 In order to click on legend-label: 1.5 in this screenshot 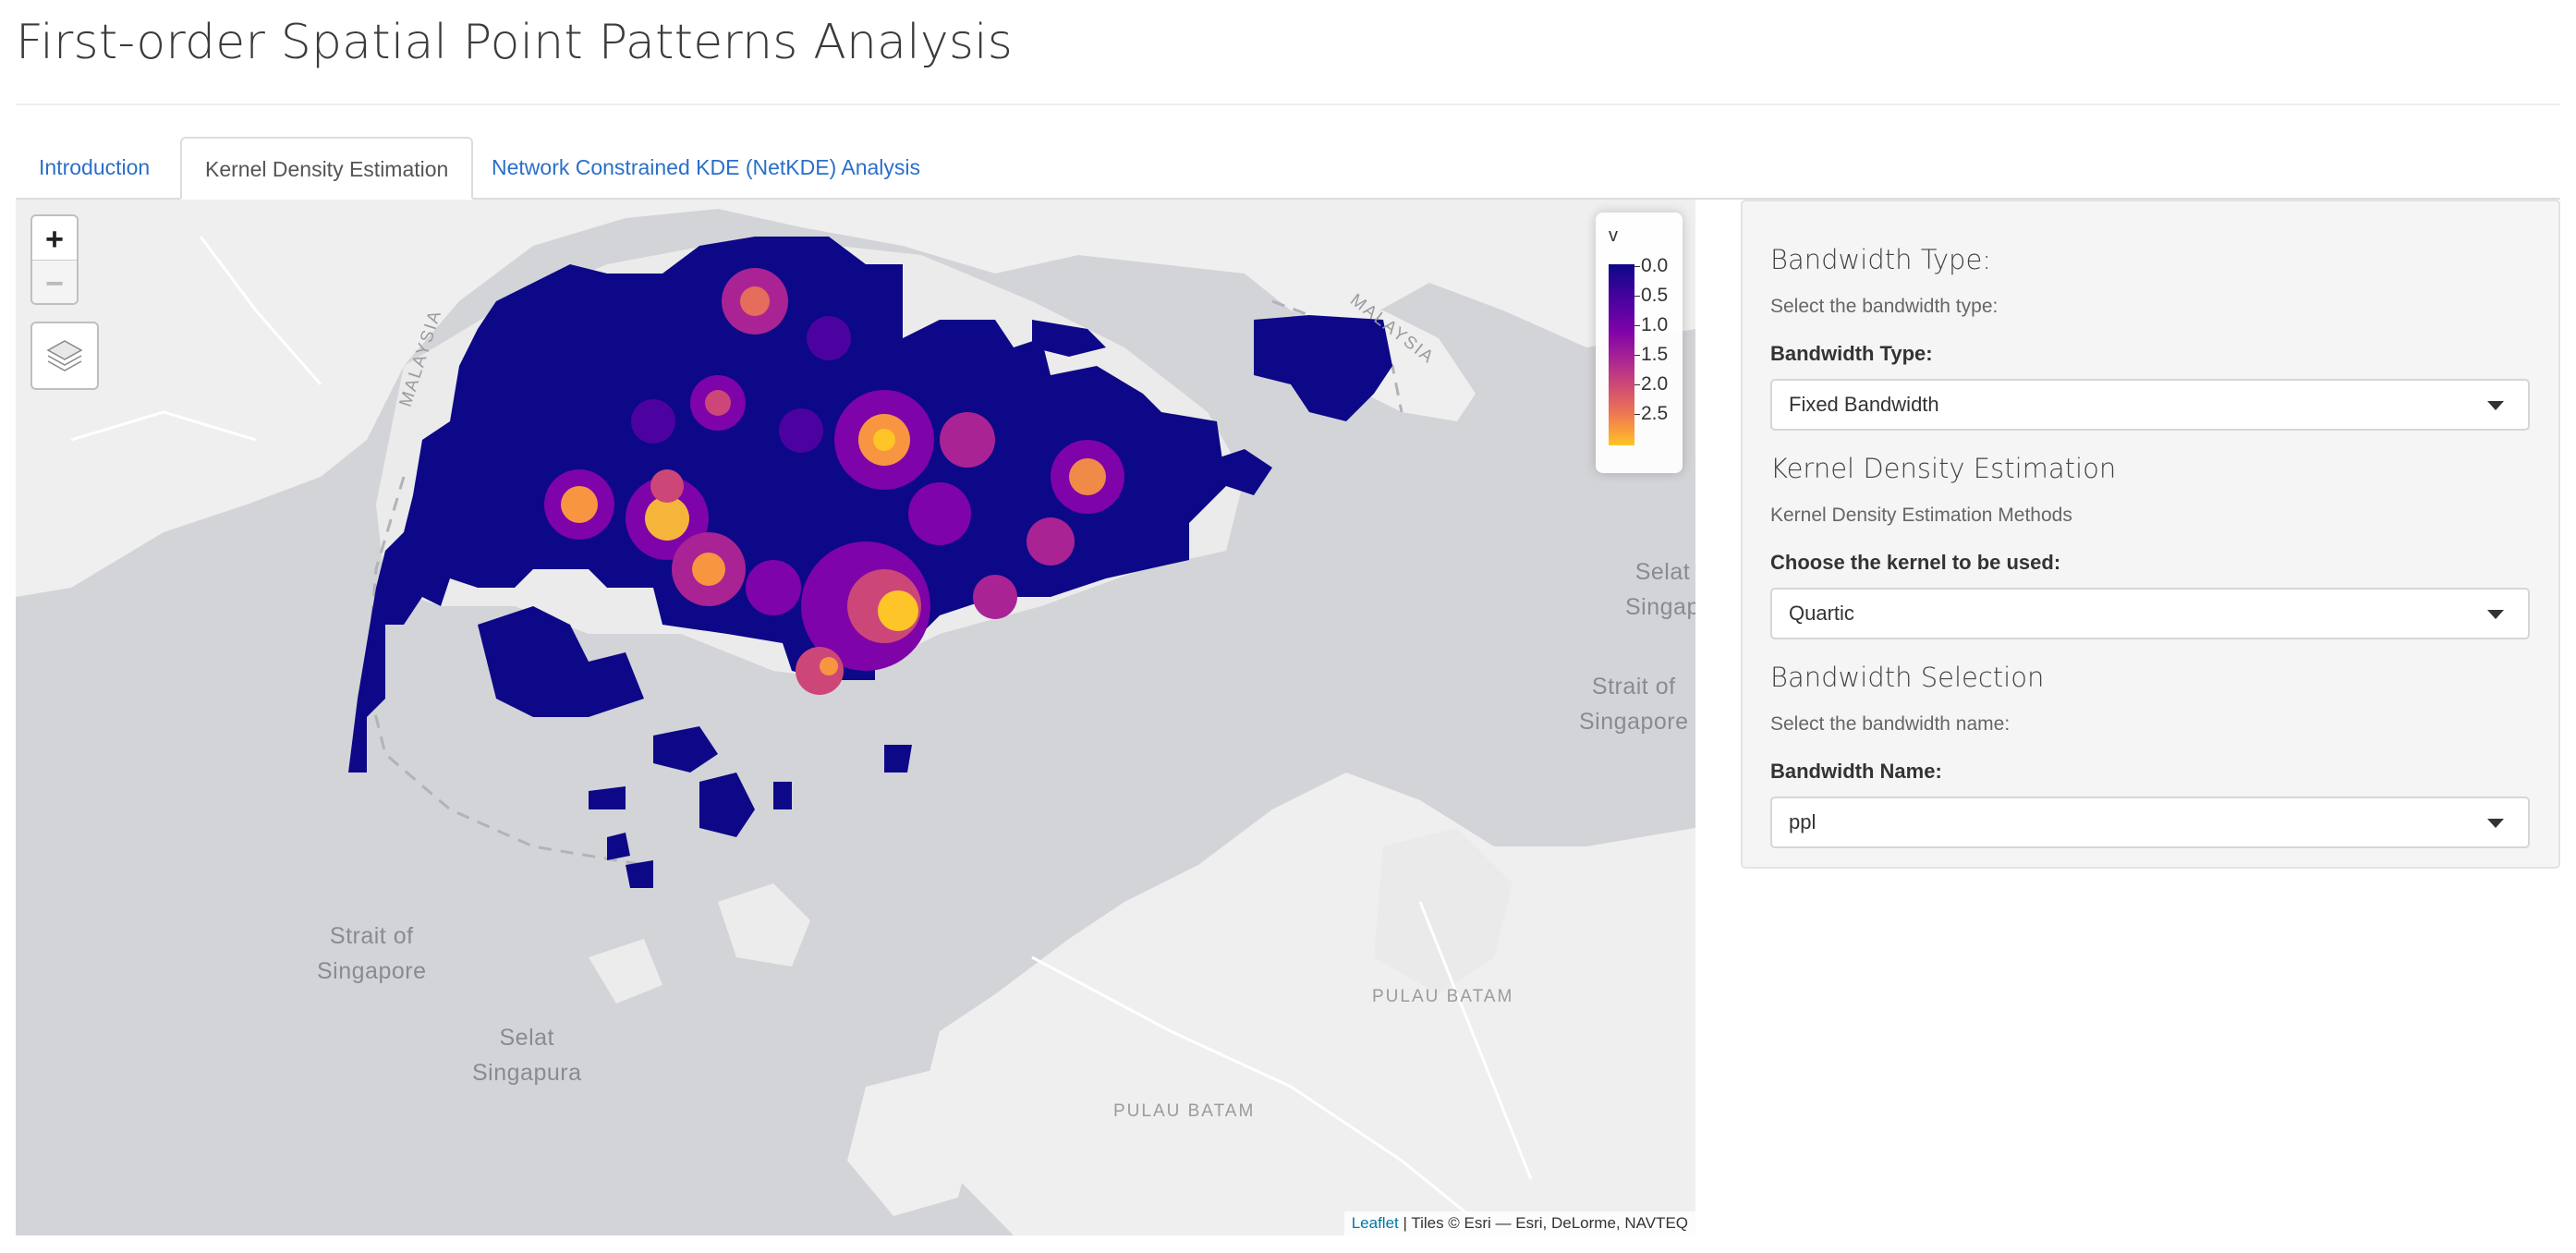, I will do `click(1651, 355)`.